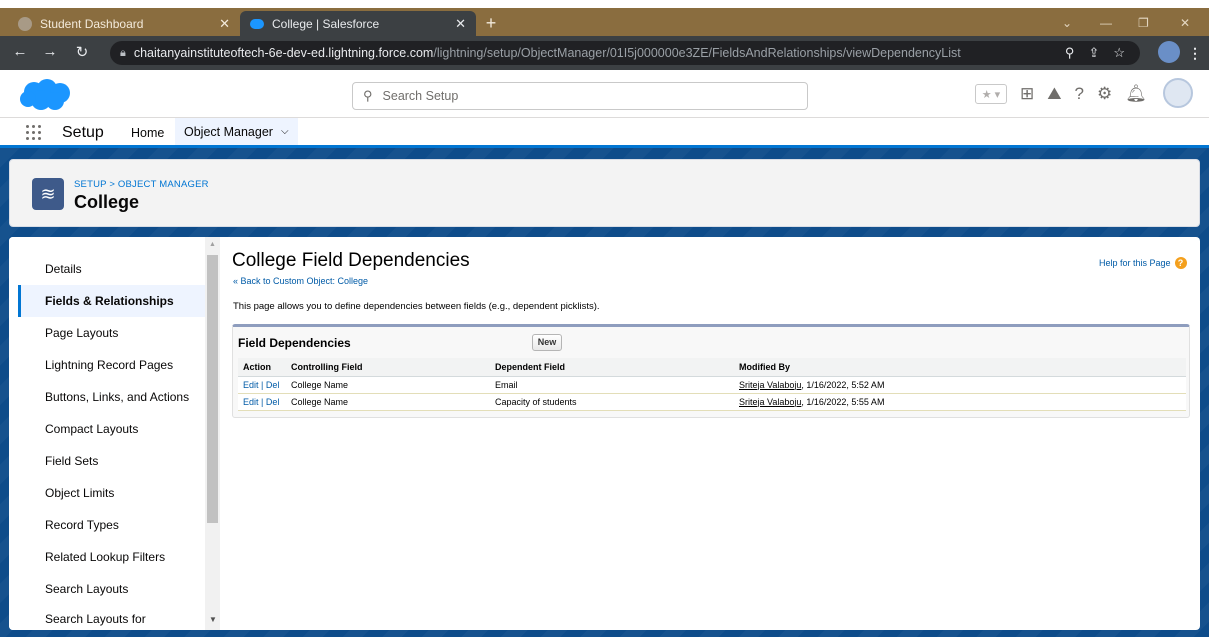 Image resolution: width=1209 pixels, height=637 pixels. What do you see at coordinates (991, 94) in the screenshot?
I see `favorites-star-icon: ★ ▾` at bounding box center [991, 94].